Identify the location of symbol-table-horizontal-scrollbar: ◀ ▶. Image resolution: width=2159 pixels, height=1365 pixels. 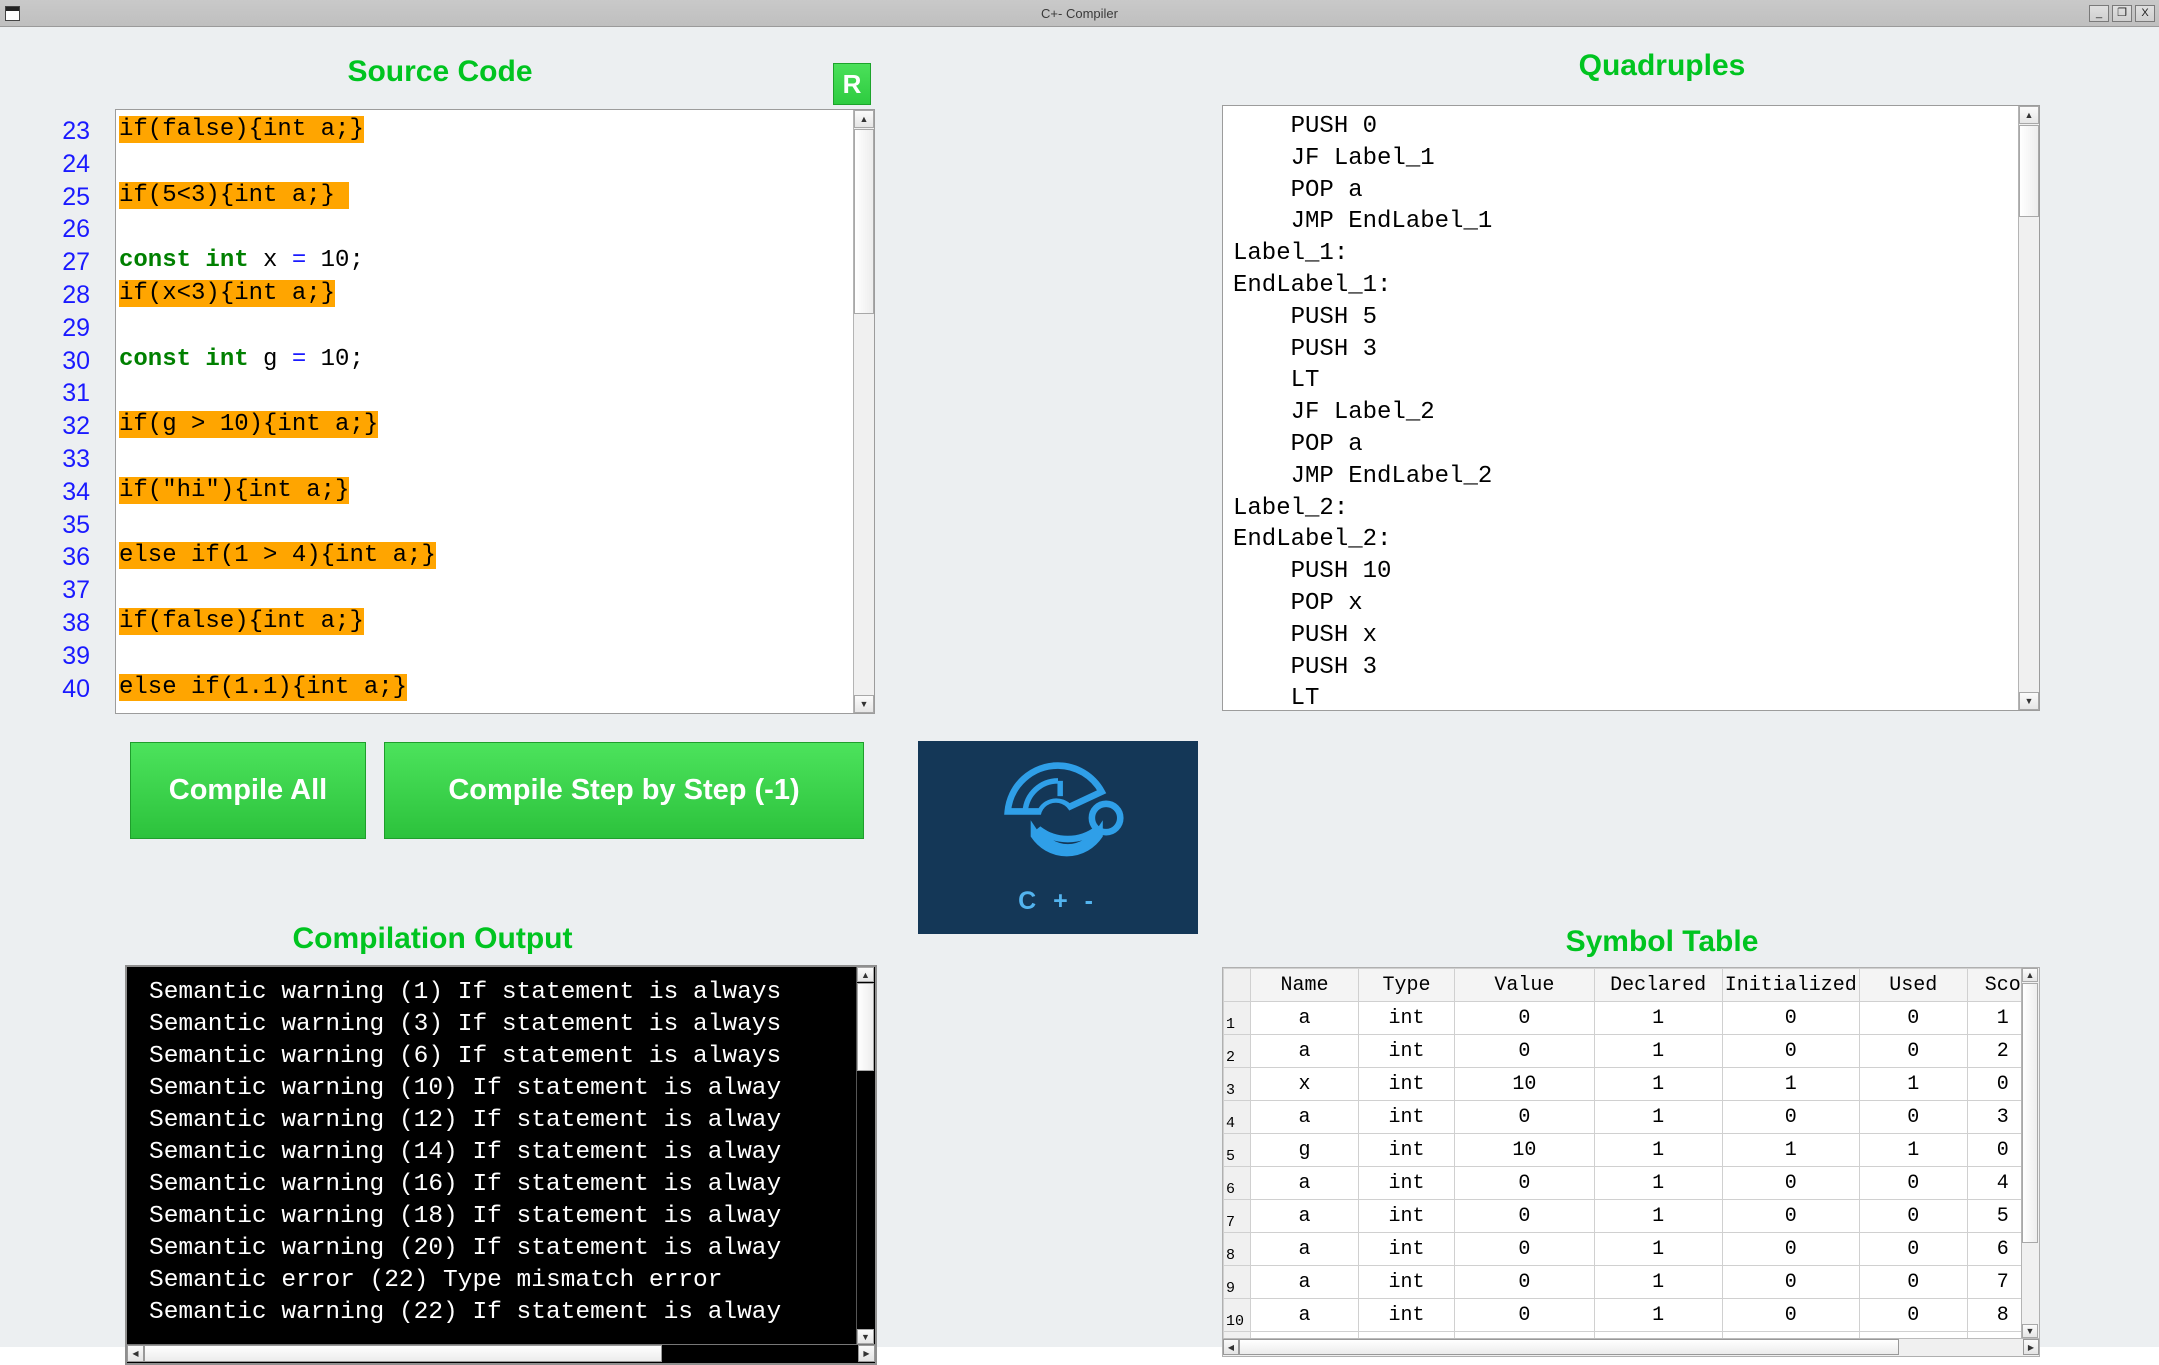
(1631, 1347).